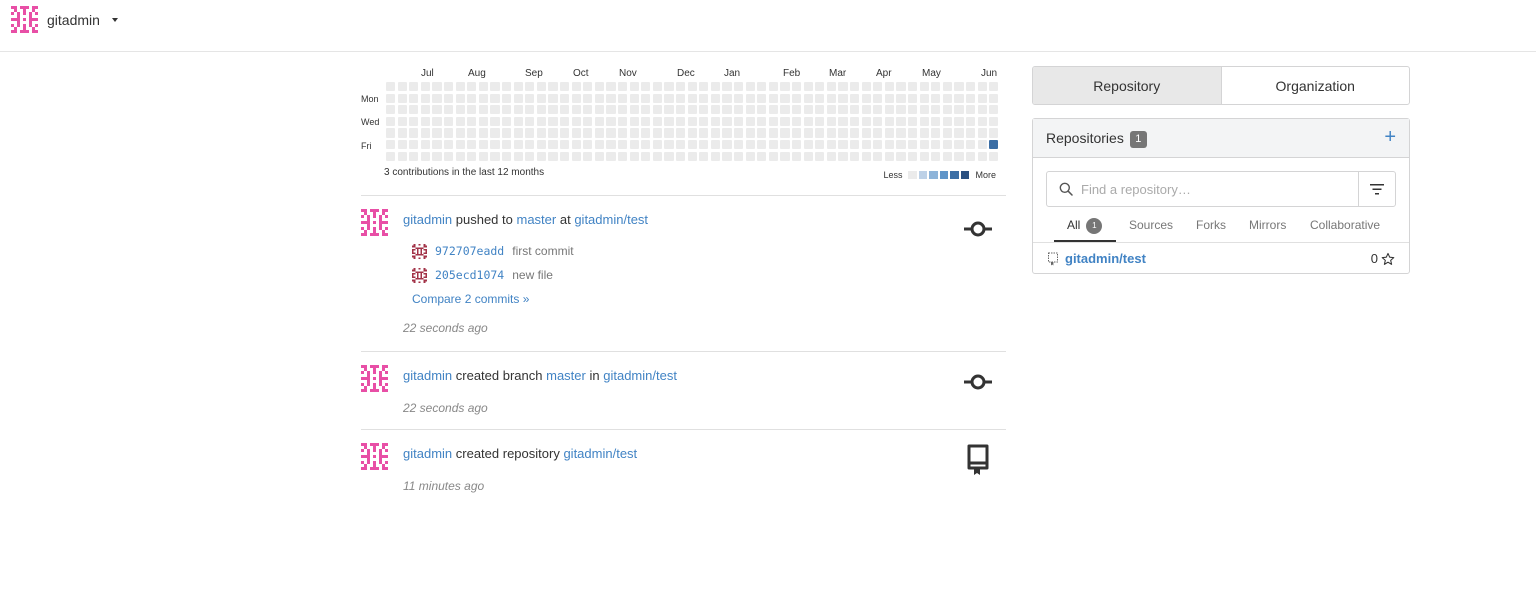  Describe the element at coordinates (1105, 258) in the screenshot. I see `repository-link: gitadmin/test` at that location.